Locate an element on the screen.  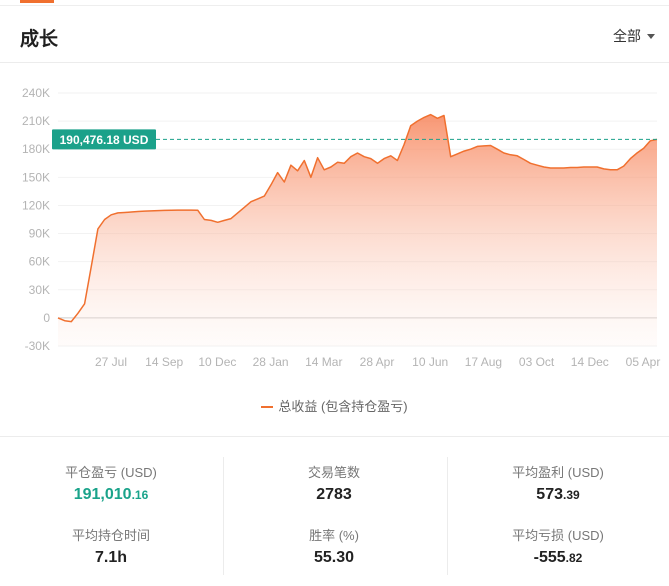
stat-win-rate: 胜率 (%) 55.30 is located at coordinates (334, 553).